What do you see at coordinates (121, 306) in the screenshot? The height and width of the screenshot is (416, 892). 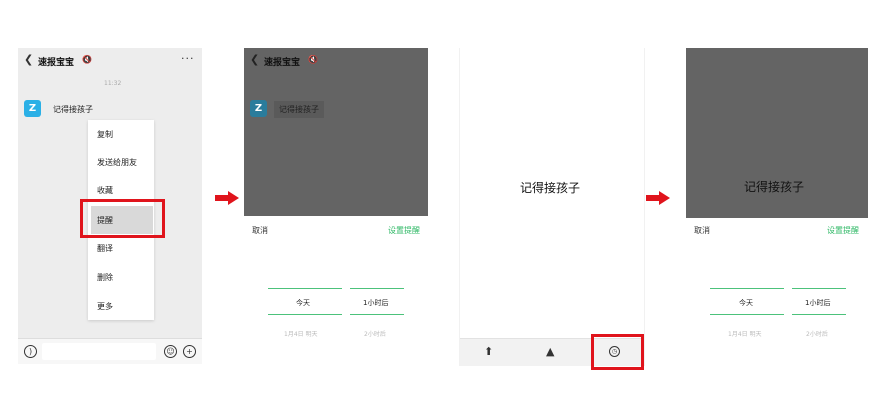 I see `menu-item-more: 更多` at bounding box center [121, 306].